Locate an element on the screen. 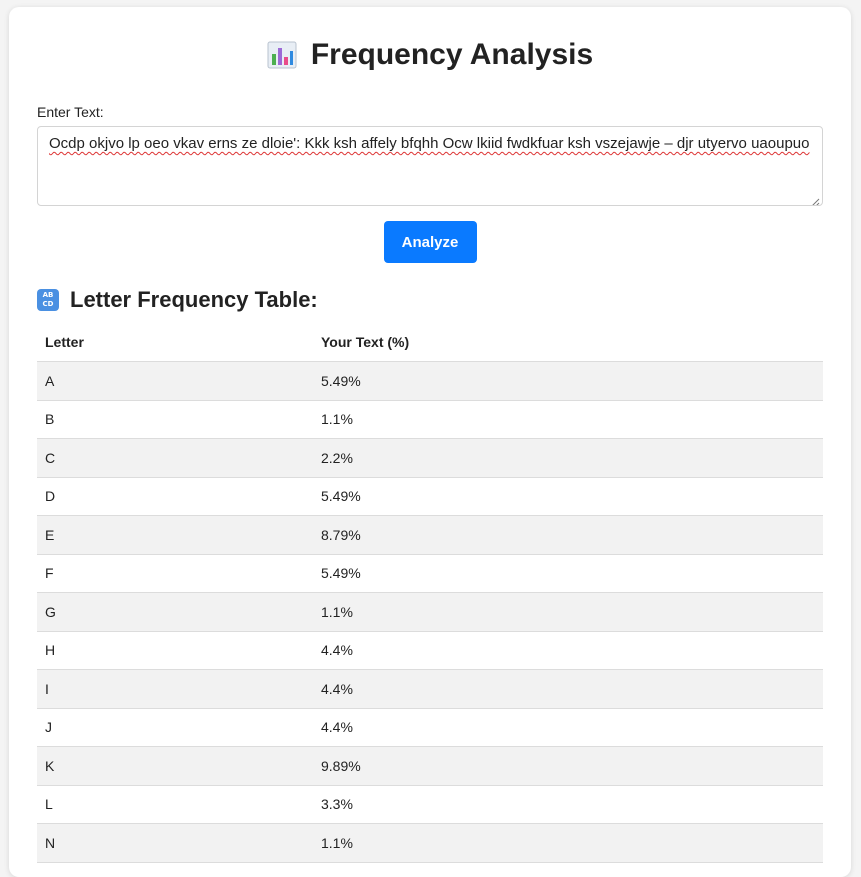 The height and width of the screenshot is (877, 861). percent-cell: 8.79% is located at coordinates (568, 535).